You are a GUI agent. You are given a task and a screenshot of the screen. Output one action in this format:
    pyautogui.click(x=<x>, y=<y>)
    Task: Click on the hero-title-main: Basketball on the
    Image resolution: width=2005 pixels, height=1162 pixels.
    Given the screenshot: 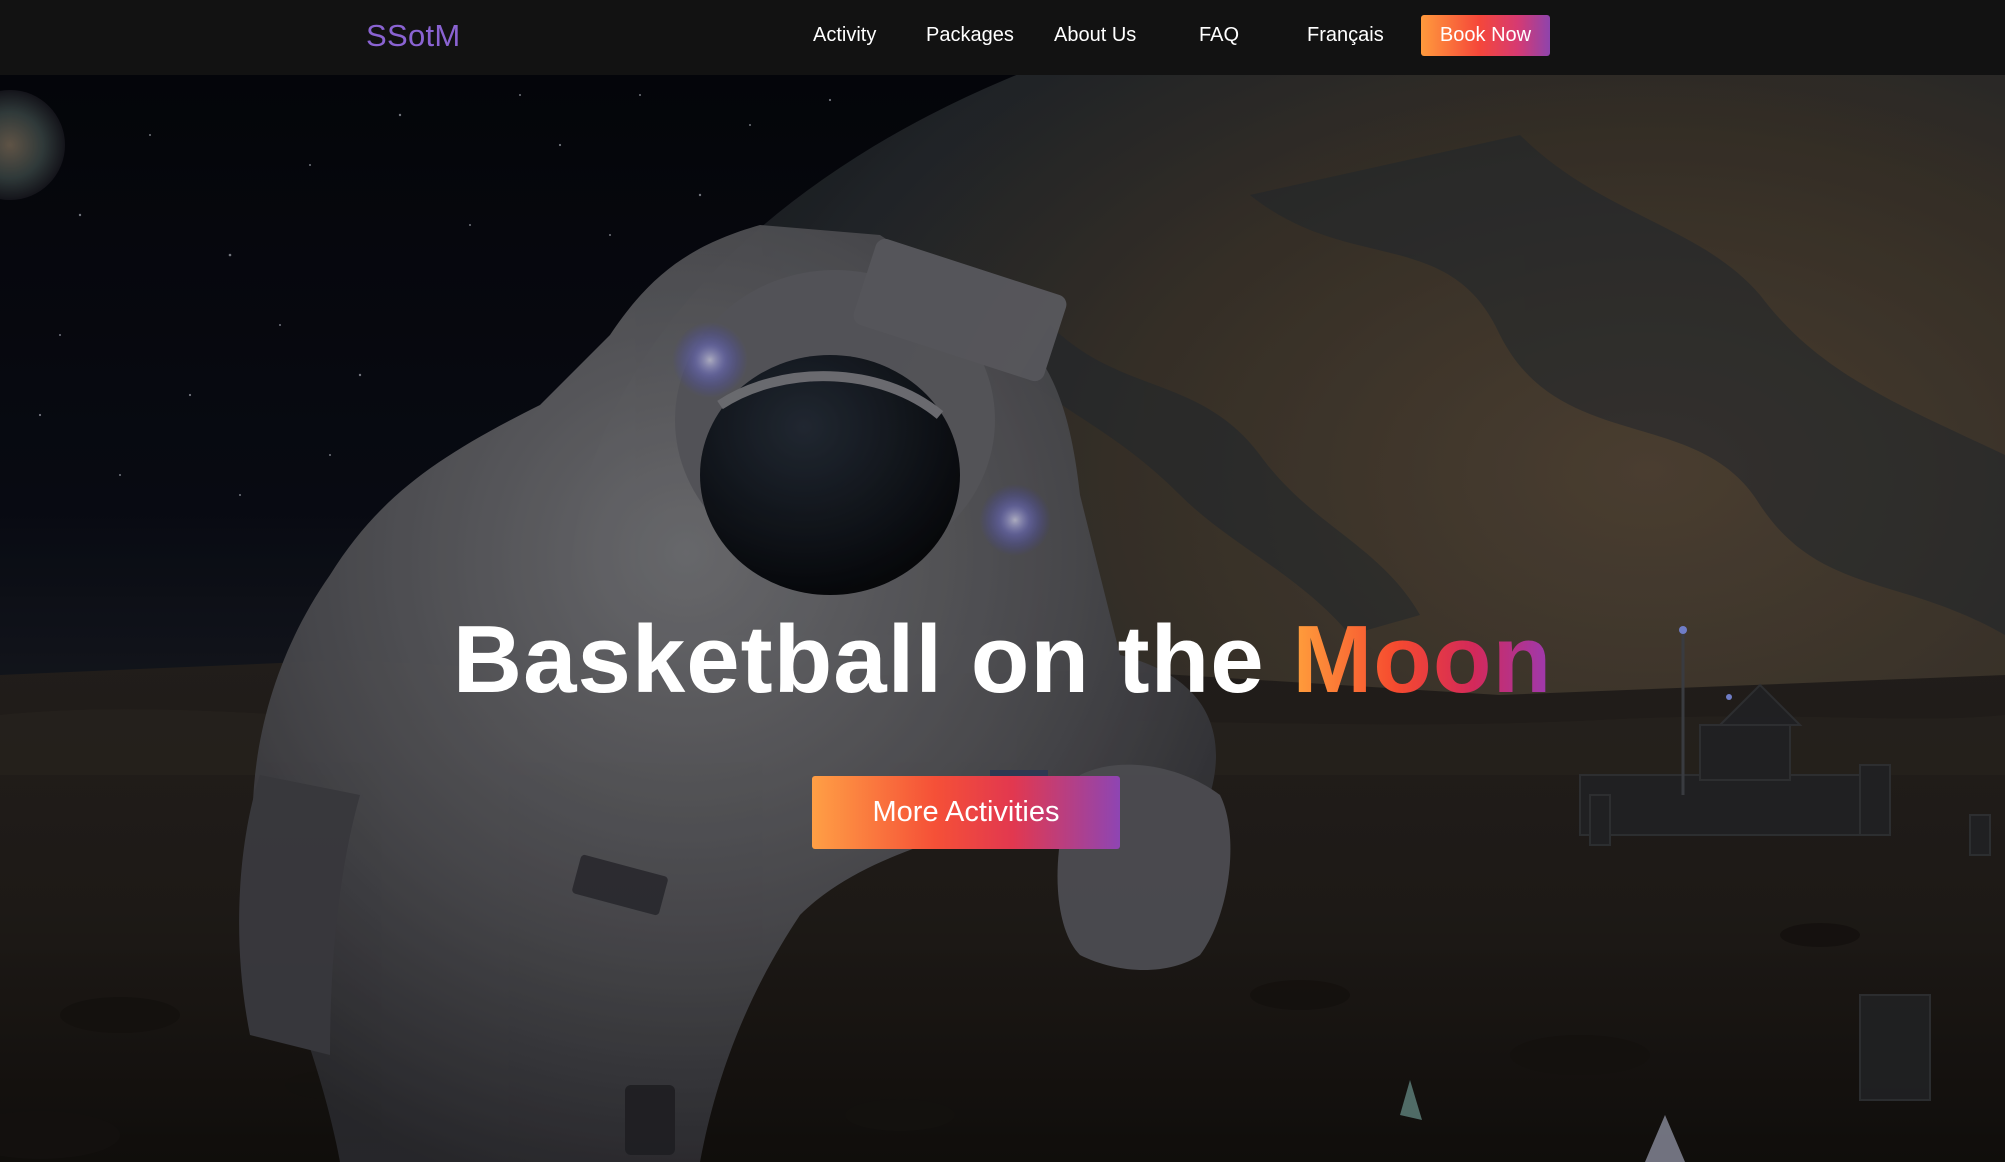 What is the action you would take?
    pyautogui.click(x=872, y=659)
    